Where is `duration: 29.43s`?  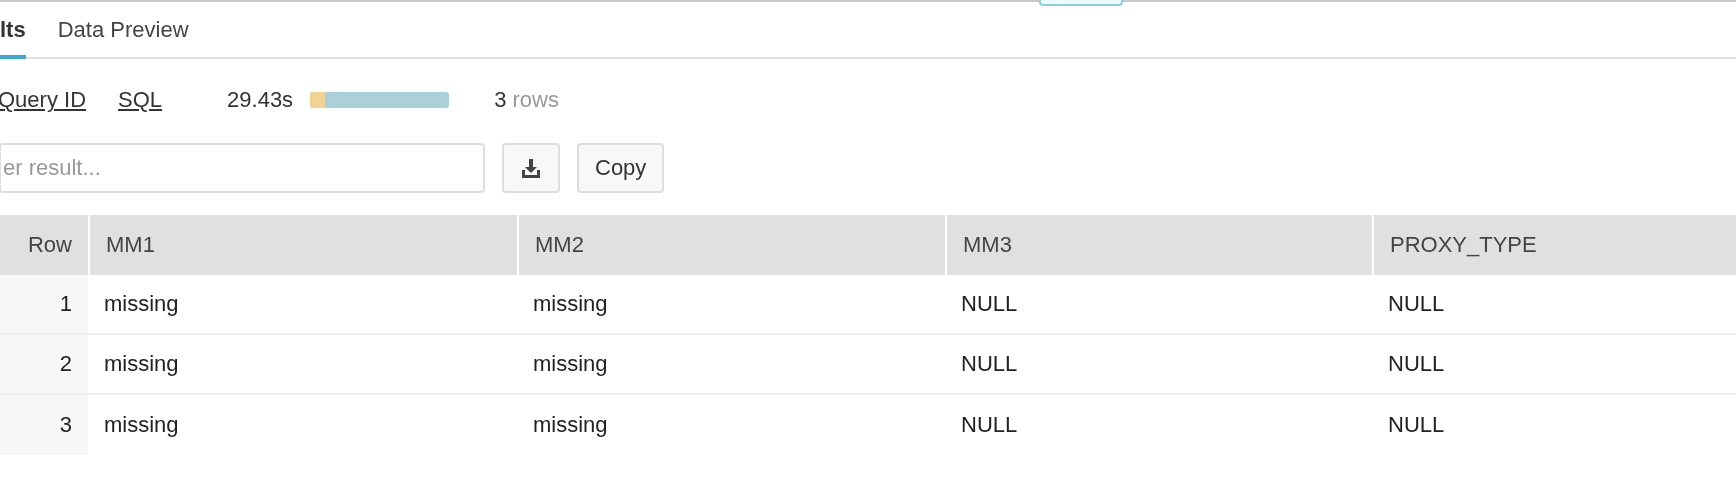 duration: 29.43s is located at coordinates (260, 100).